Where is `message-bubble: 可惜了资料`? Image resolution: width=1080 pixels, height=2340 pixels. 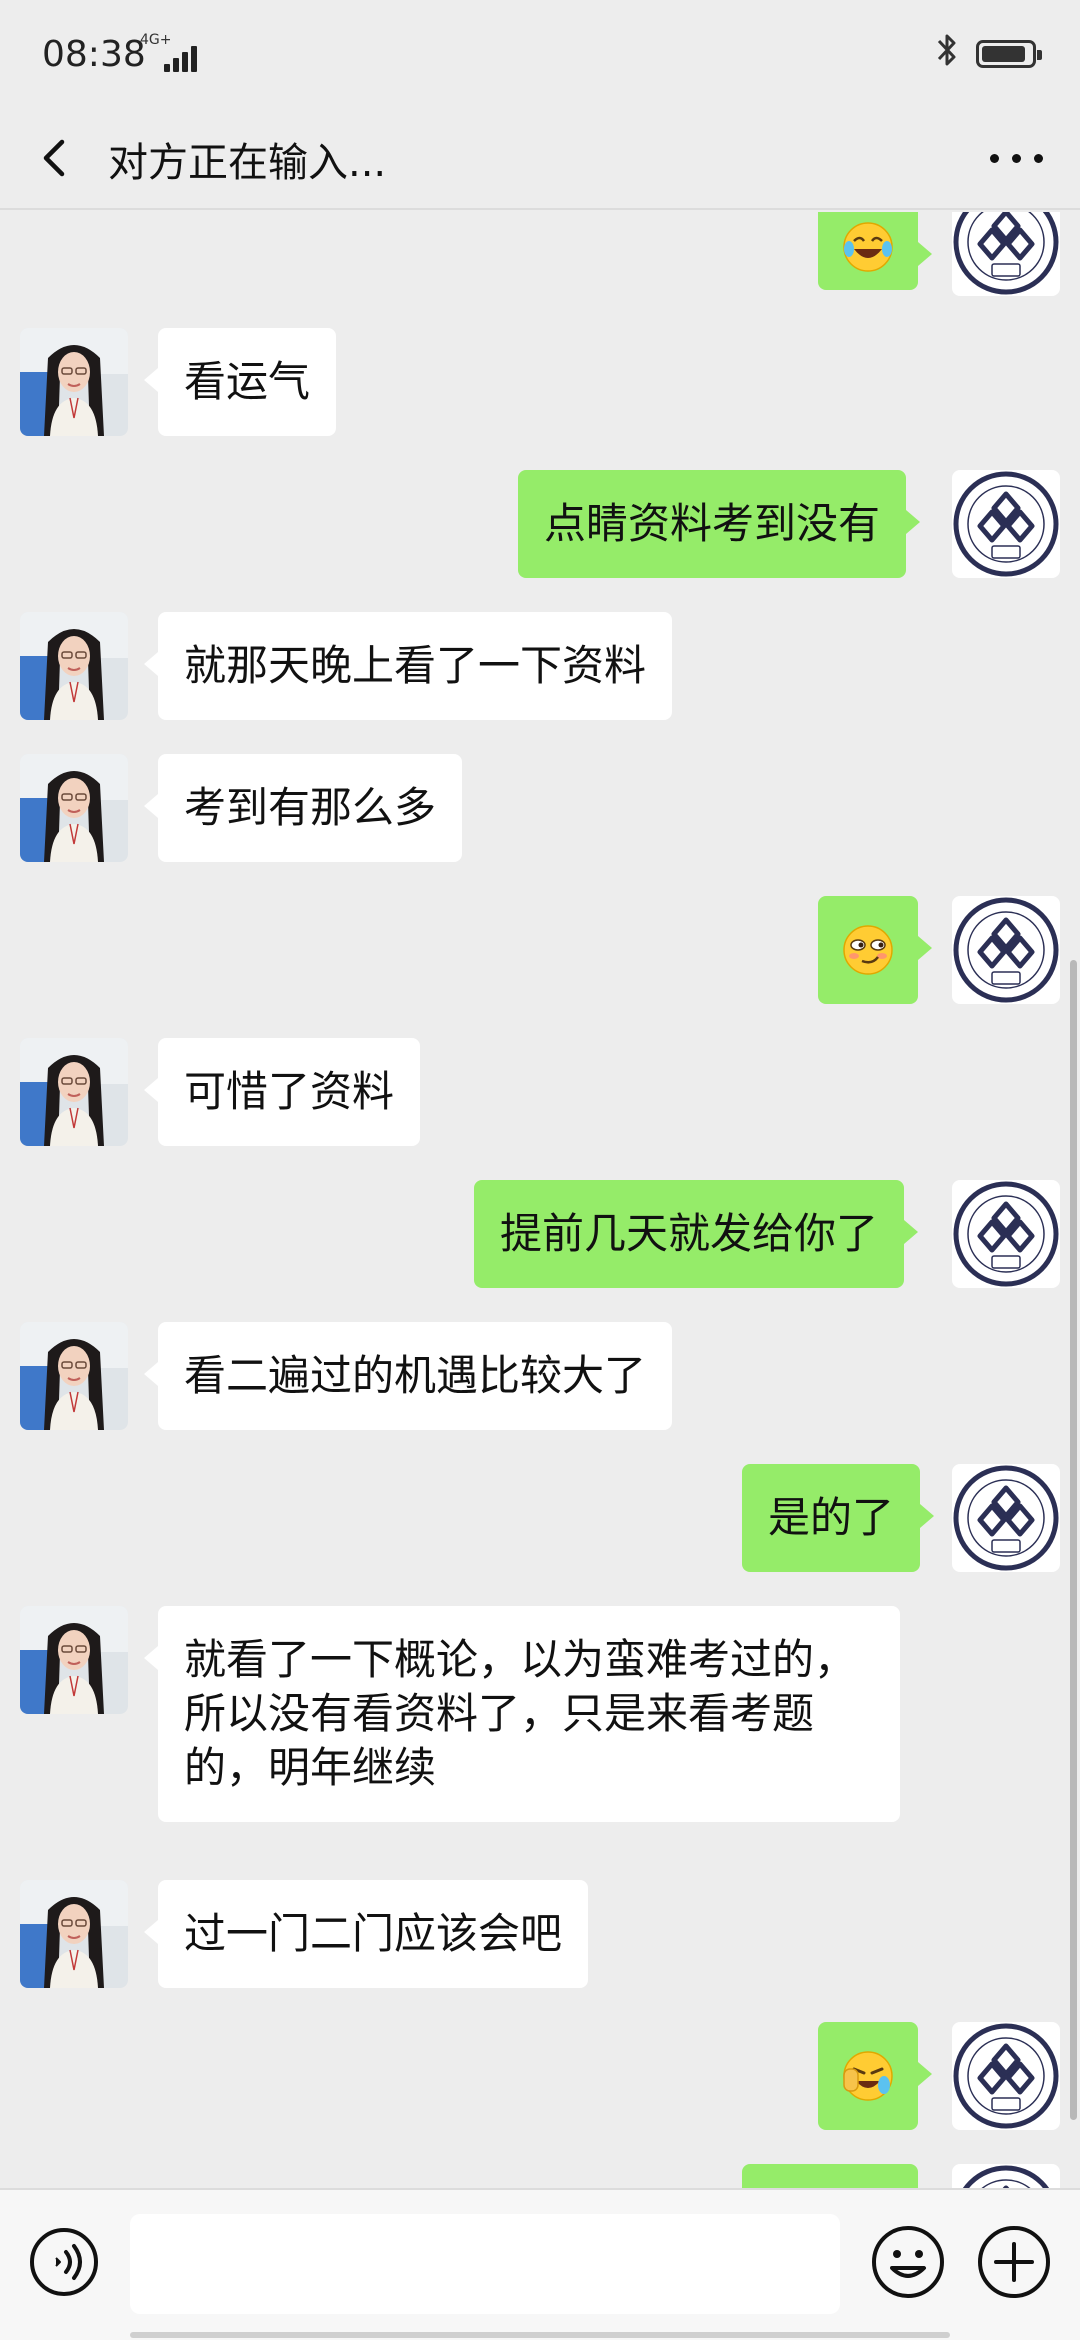 message-bubble: 可惜了资料 is located at coordinates (282, 1092).